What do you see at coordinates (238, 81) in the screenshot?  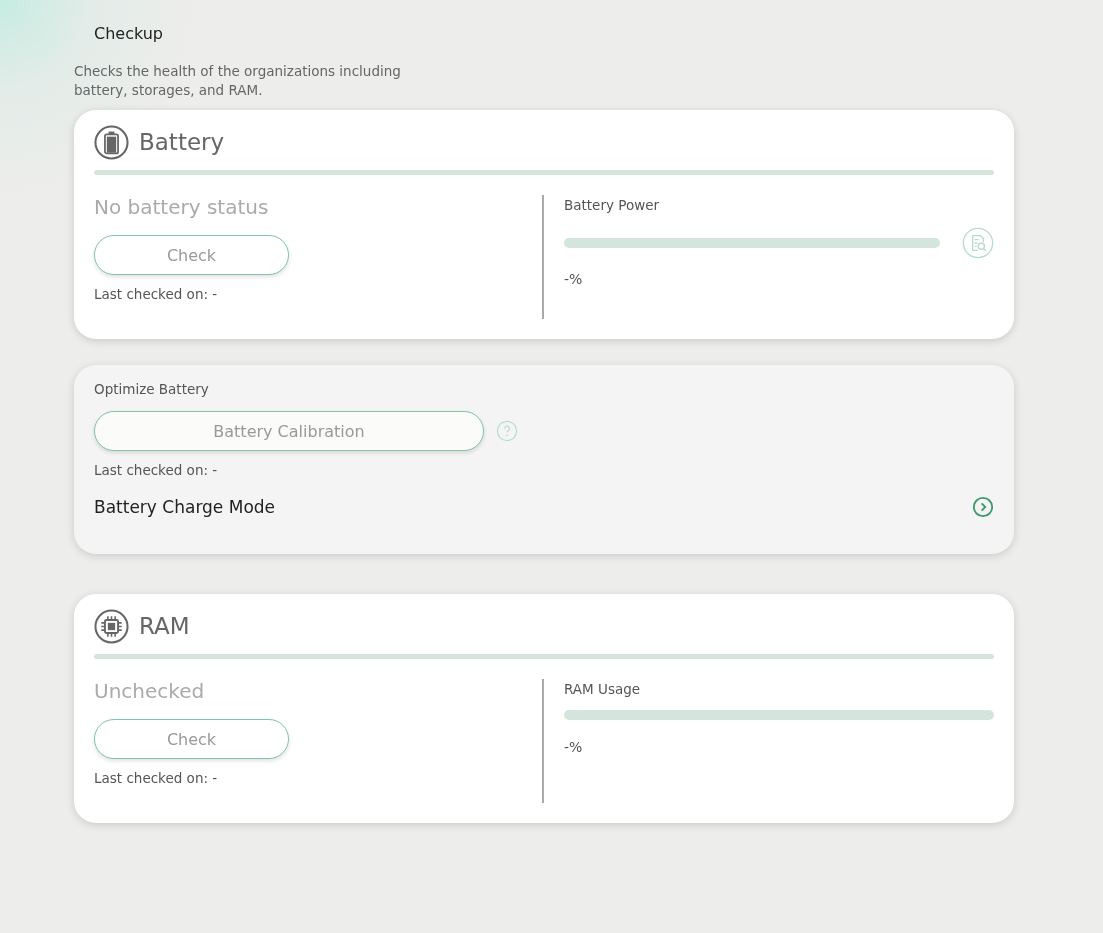 I see `page-description: Checks the health of the organizations including battery, storages, and RAM.` at bounding box center [238, 81].